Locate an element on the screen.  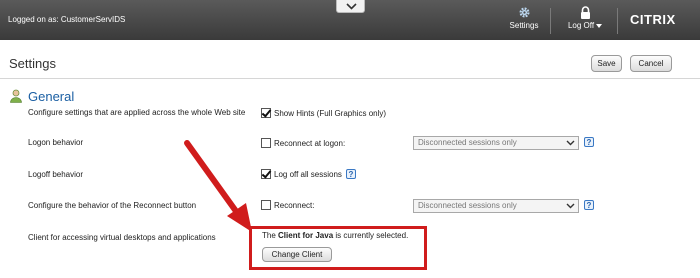
change-client-button: Change Client is located at coordinates (297, 254).